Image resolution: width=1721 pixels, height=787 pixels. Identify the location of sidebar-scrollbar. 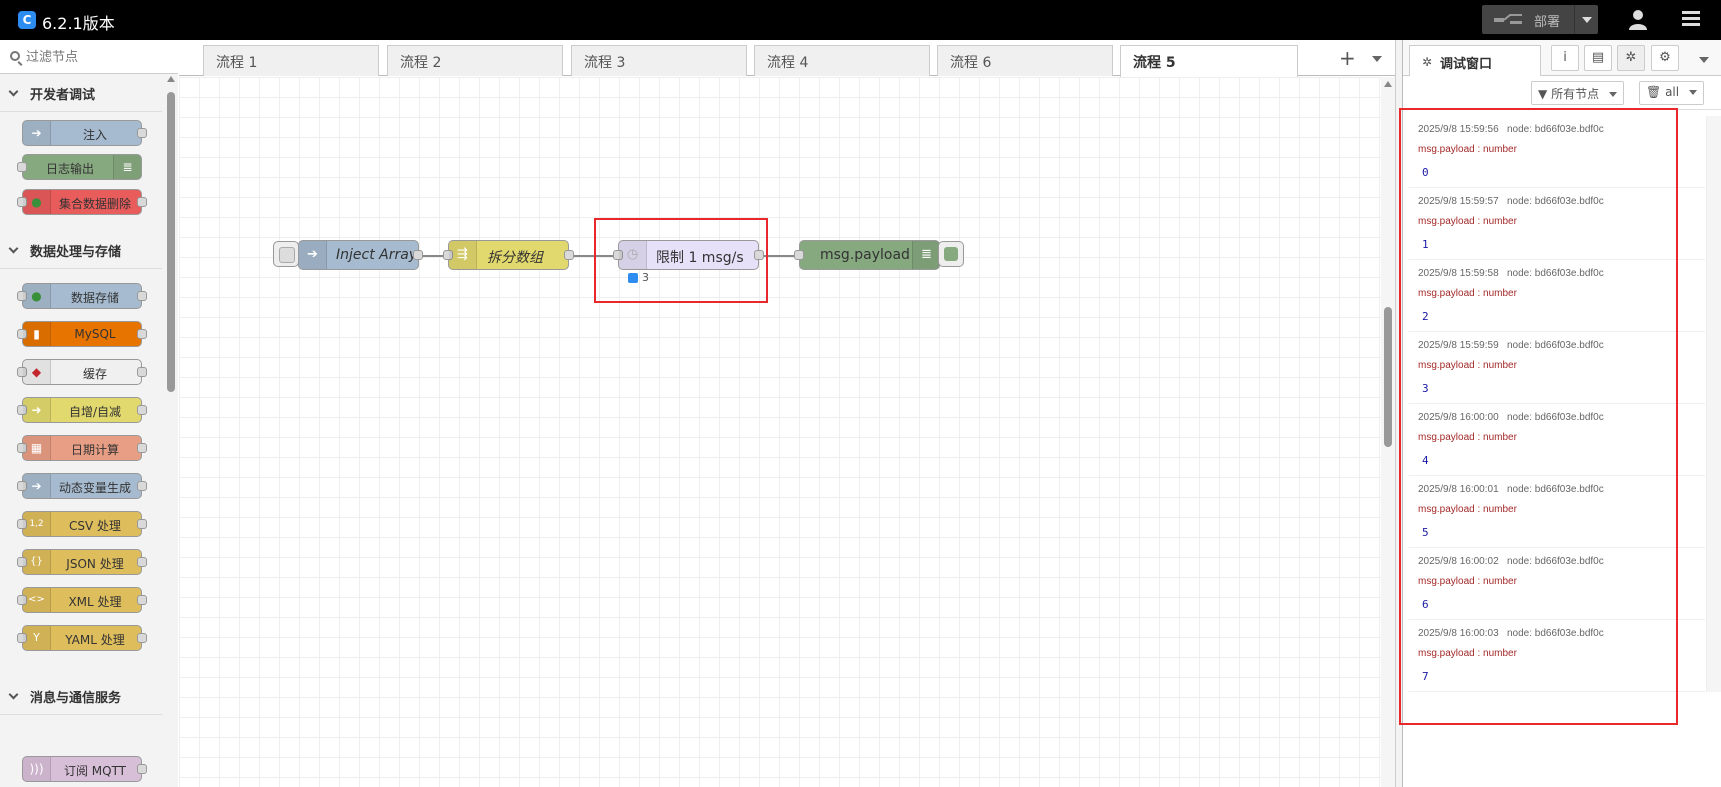
(1713, 404).